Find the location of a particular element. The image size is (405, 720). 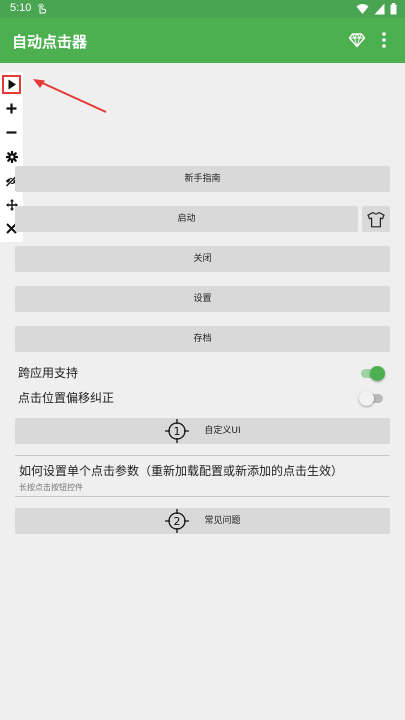

gear-icon is located at coordinates (11, 156).